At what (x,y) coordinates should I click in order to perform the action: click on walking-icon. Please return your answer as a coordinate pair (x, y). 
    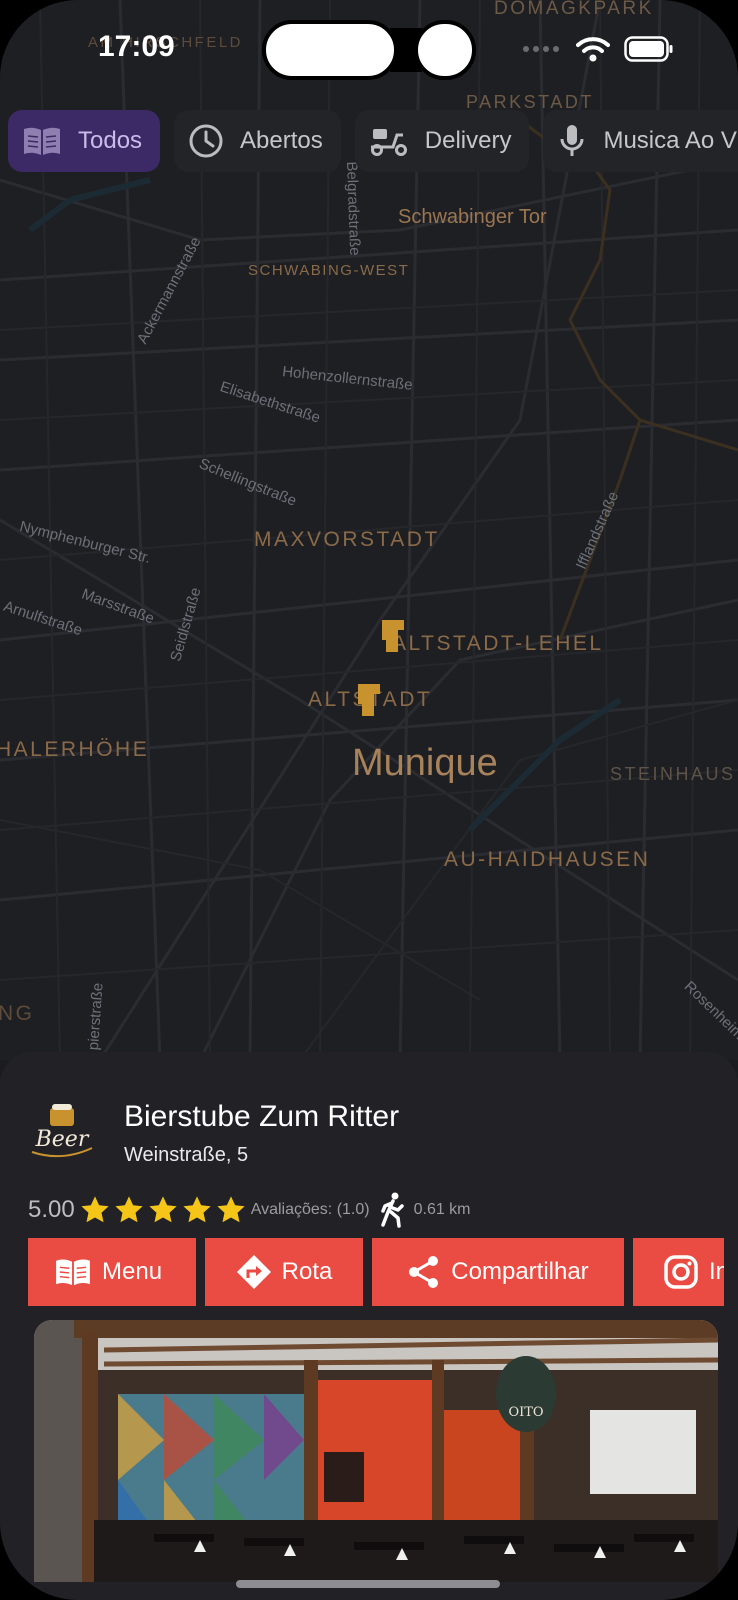
    Looking at the image, I should click on (392, 1210).